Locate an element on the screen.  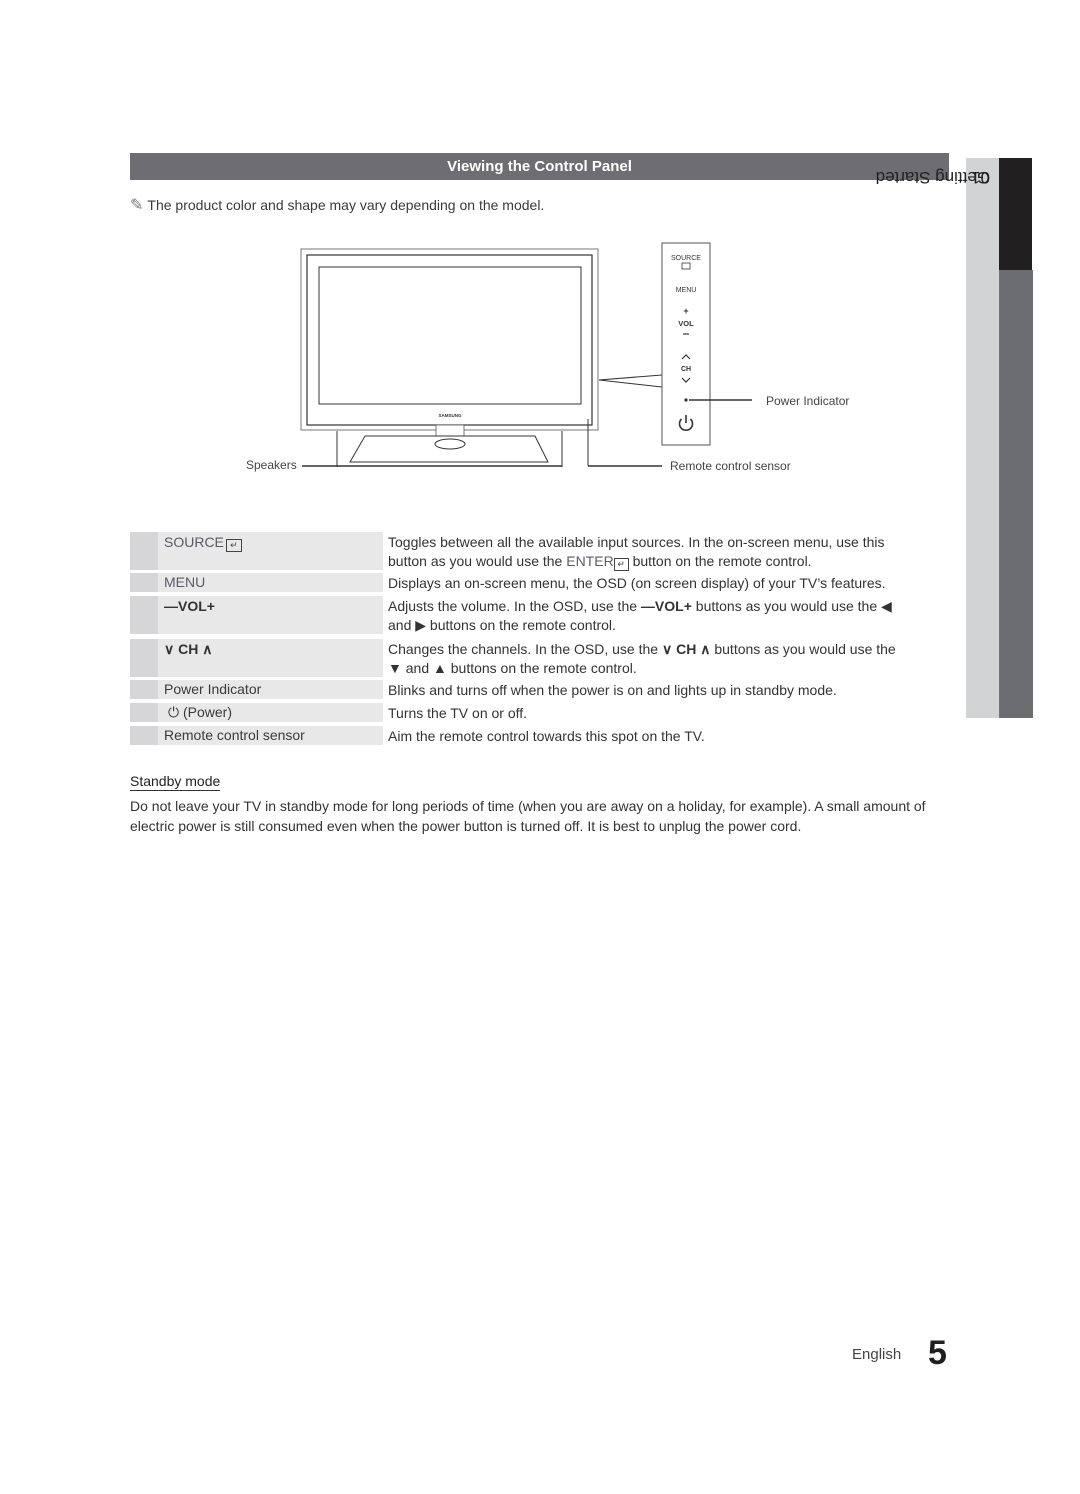
key-power: ⏻ (Power) is located at coordinates (200, 712).